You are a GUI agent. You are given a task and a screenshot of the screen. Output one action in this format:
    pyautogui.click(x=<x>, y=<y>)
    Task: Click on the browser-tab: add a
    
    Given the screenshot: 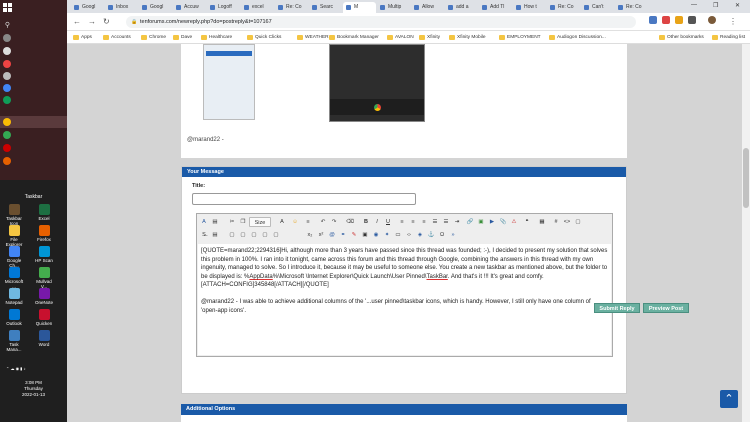 What is the action you would take?
    pyautogui.click(x=461, y=7)
    